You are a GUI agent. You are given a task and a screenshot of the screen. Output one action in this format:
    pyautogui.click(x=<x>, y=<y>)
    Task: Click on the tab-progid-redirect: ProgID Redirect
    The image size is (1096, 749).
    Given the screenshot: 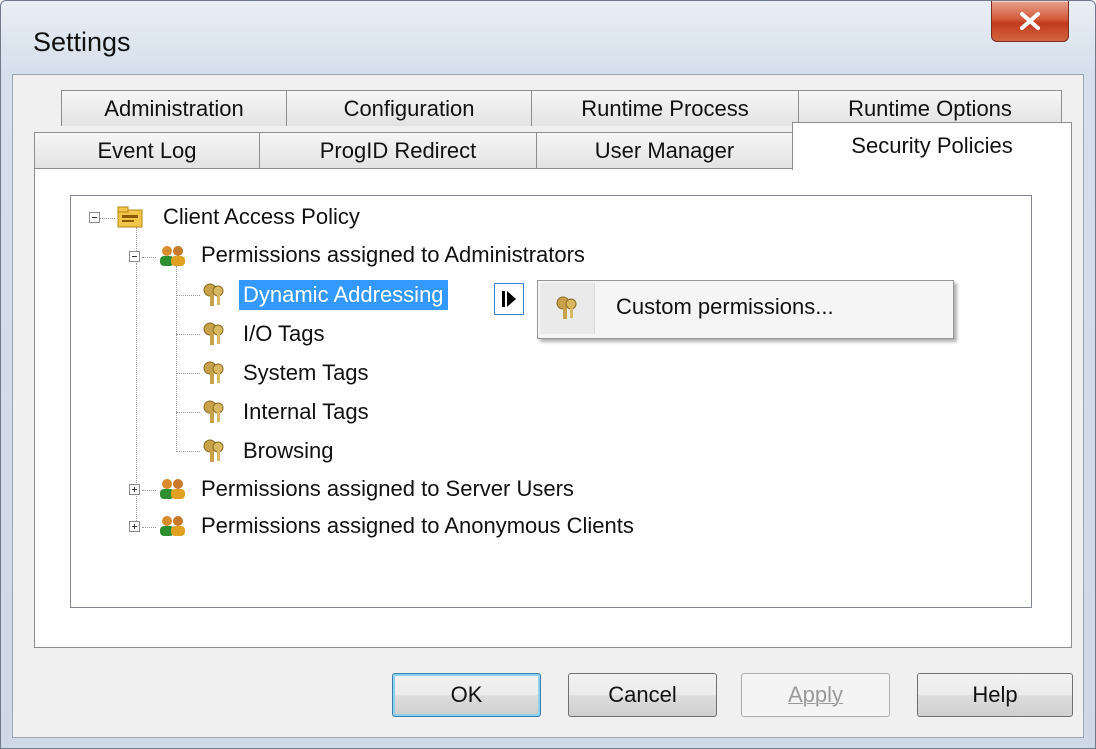 What is the action you would take?
    pyautogui.click(x=398, y=150)
    